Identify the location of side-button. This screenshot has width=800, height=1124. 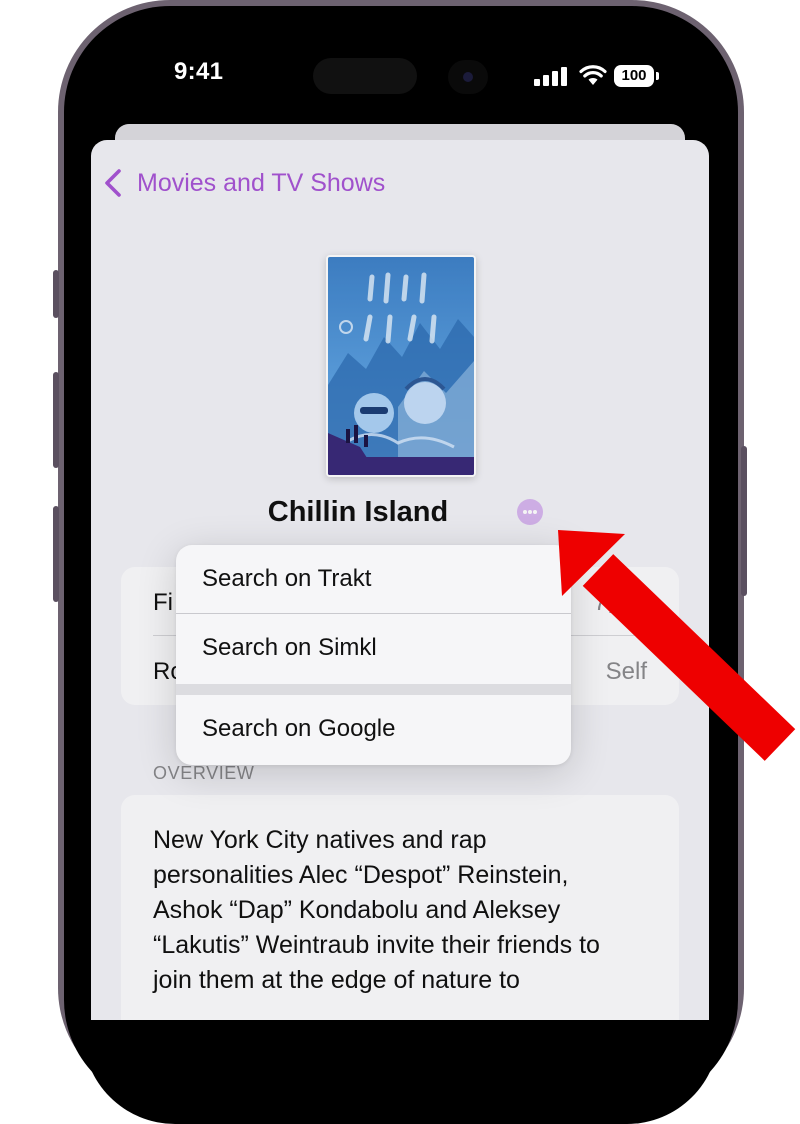
(744, 521).